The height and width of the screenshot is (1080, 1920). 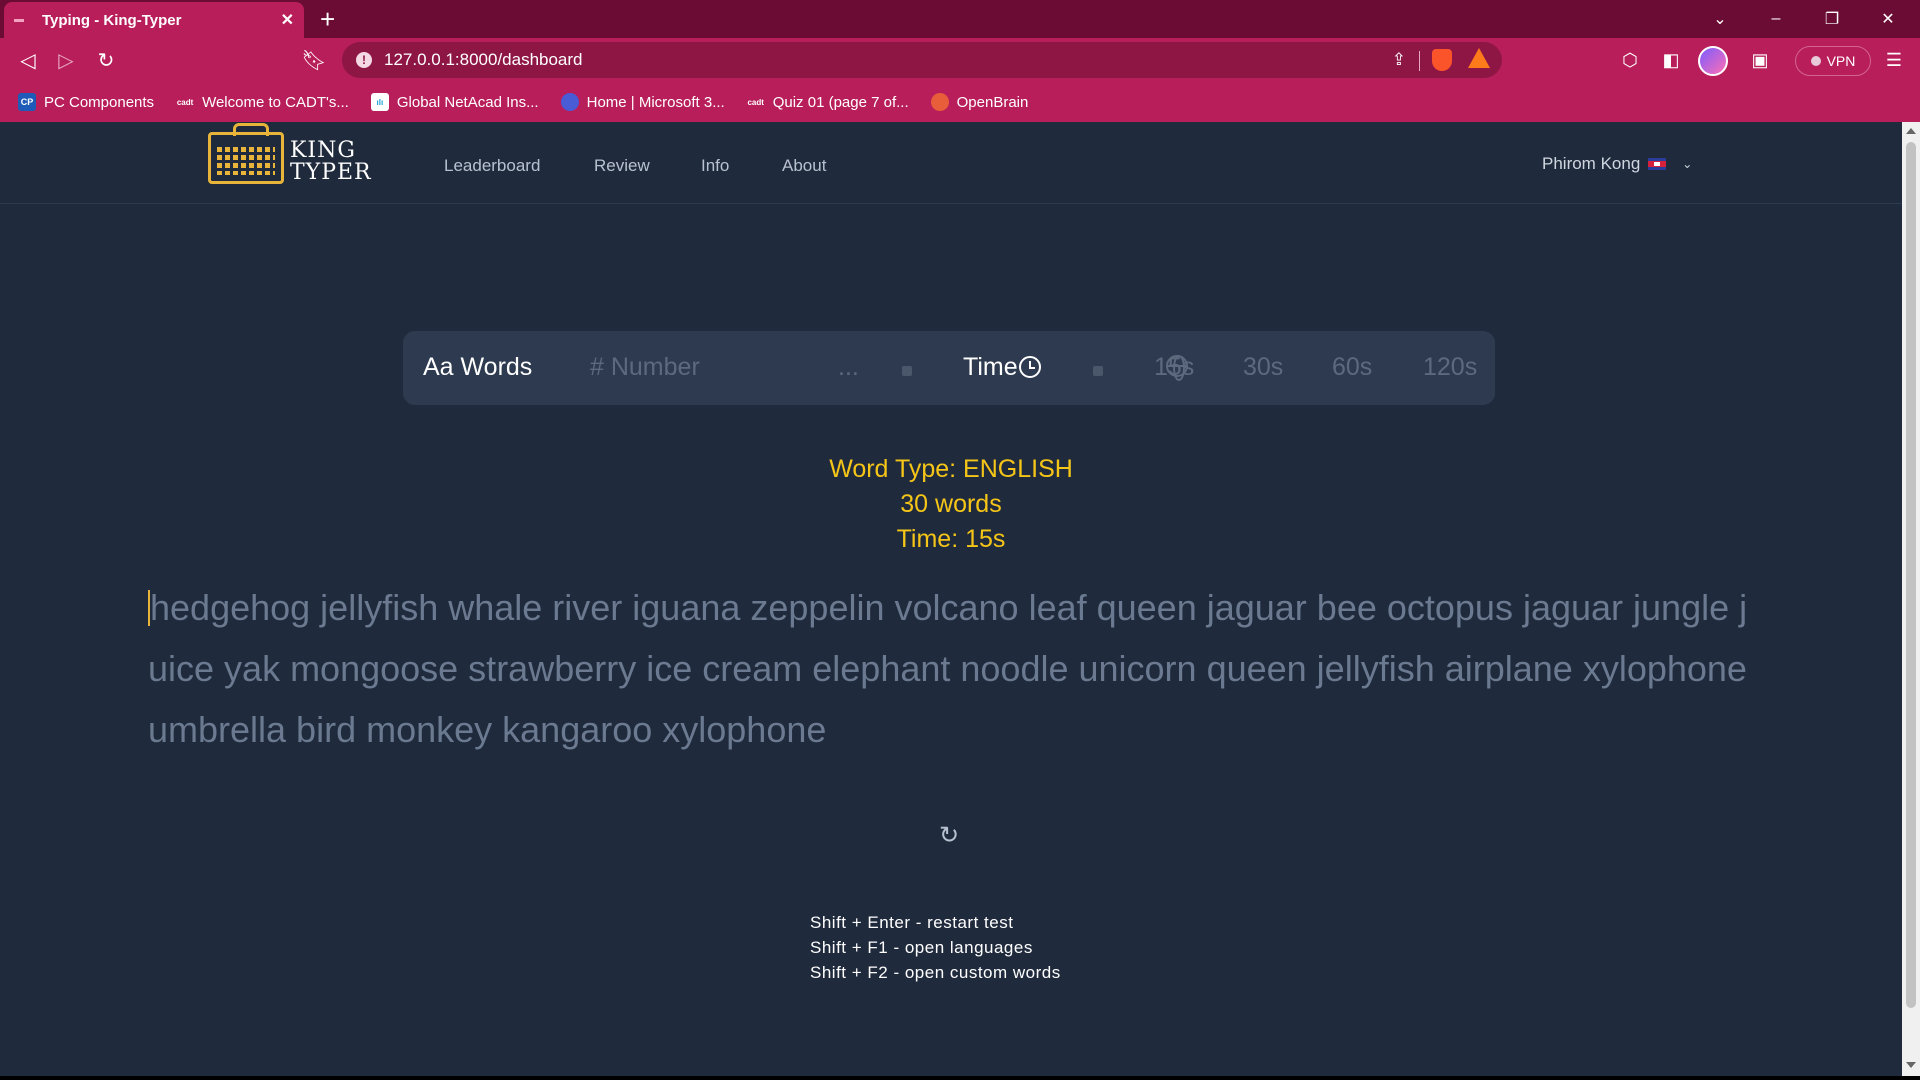 I want to click on minimize-button: –, so click(x=1776, y=19).